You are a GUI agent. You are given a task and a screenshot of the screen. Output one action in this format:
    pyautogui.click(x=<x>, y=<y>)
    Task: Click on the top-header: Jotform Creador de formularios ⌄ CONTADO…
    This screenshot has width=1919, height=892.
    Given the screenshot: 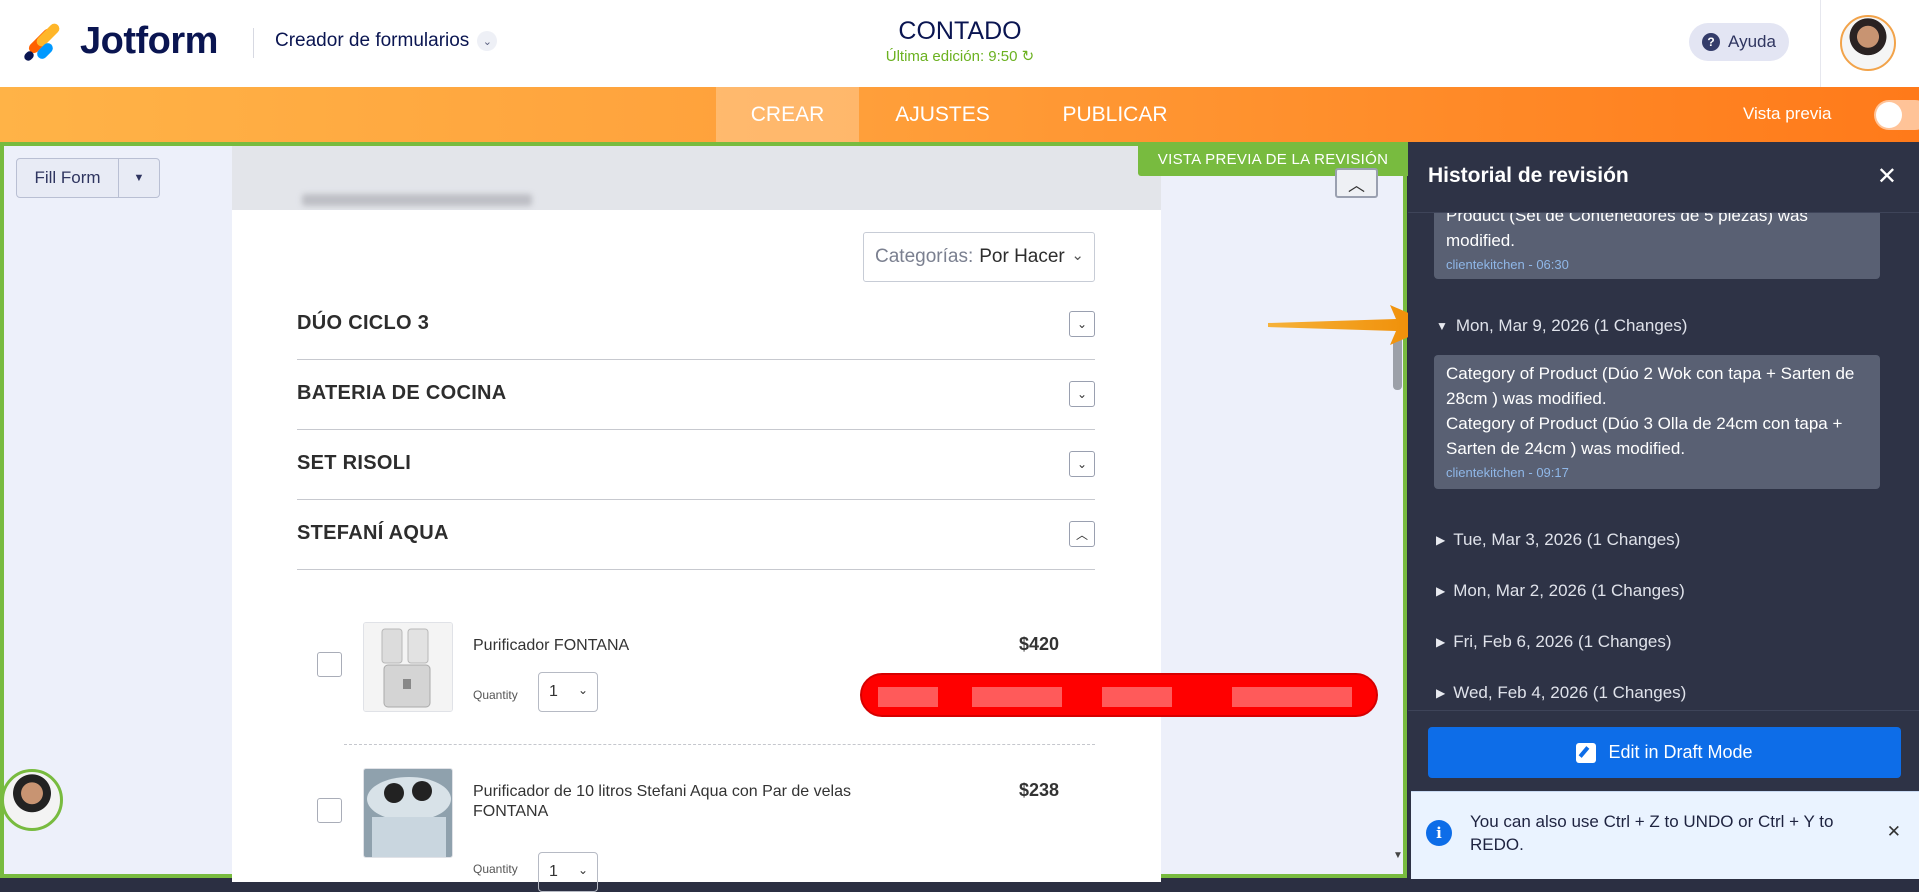 What is the action you would take?
    pyautogui.click(x=959, y=43)
    